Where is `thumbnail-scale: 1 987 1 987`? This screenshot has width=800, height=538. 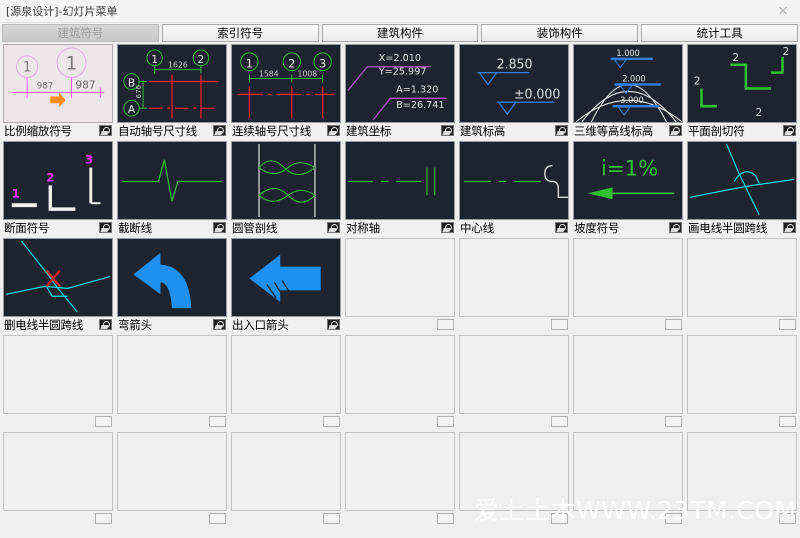
thumbnail-scale: 1 987 1 987 is located at coordinates (58, 83).